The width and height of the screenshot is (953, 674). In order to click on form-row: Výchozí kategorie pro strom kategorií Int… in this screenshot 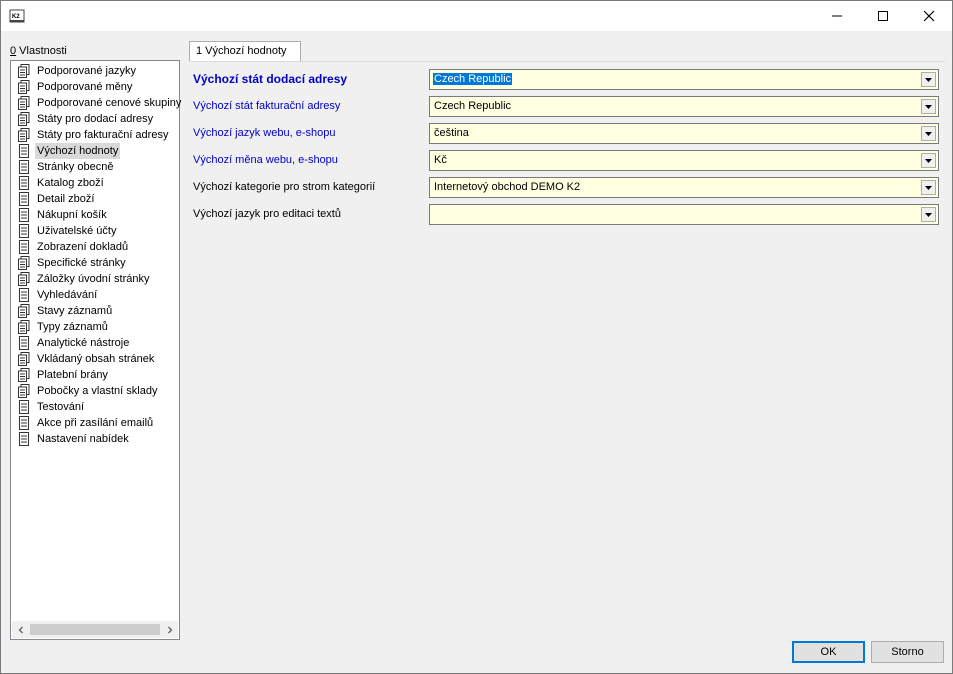, I will do `click(566, 187)`.